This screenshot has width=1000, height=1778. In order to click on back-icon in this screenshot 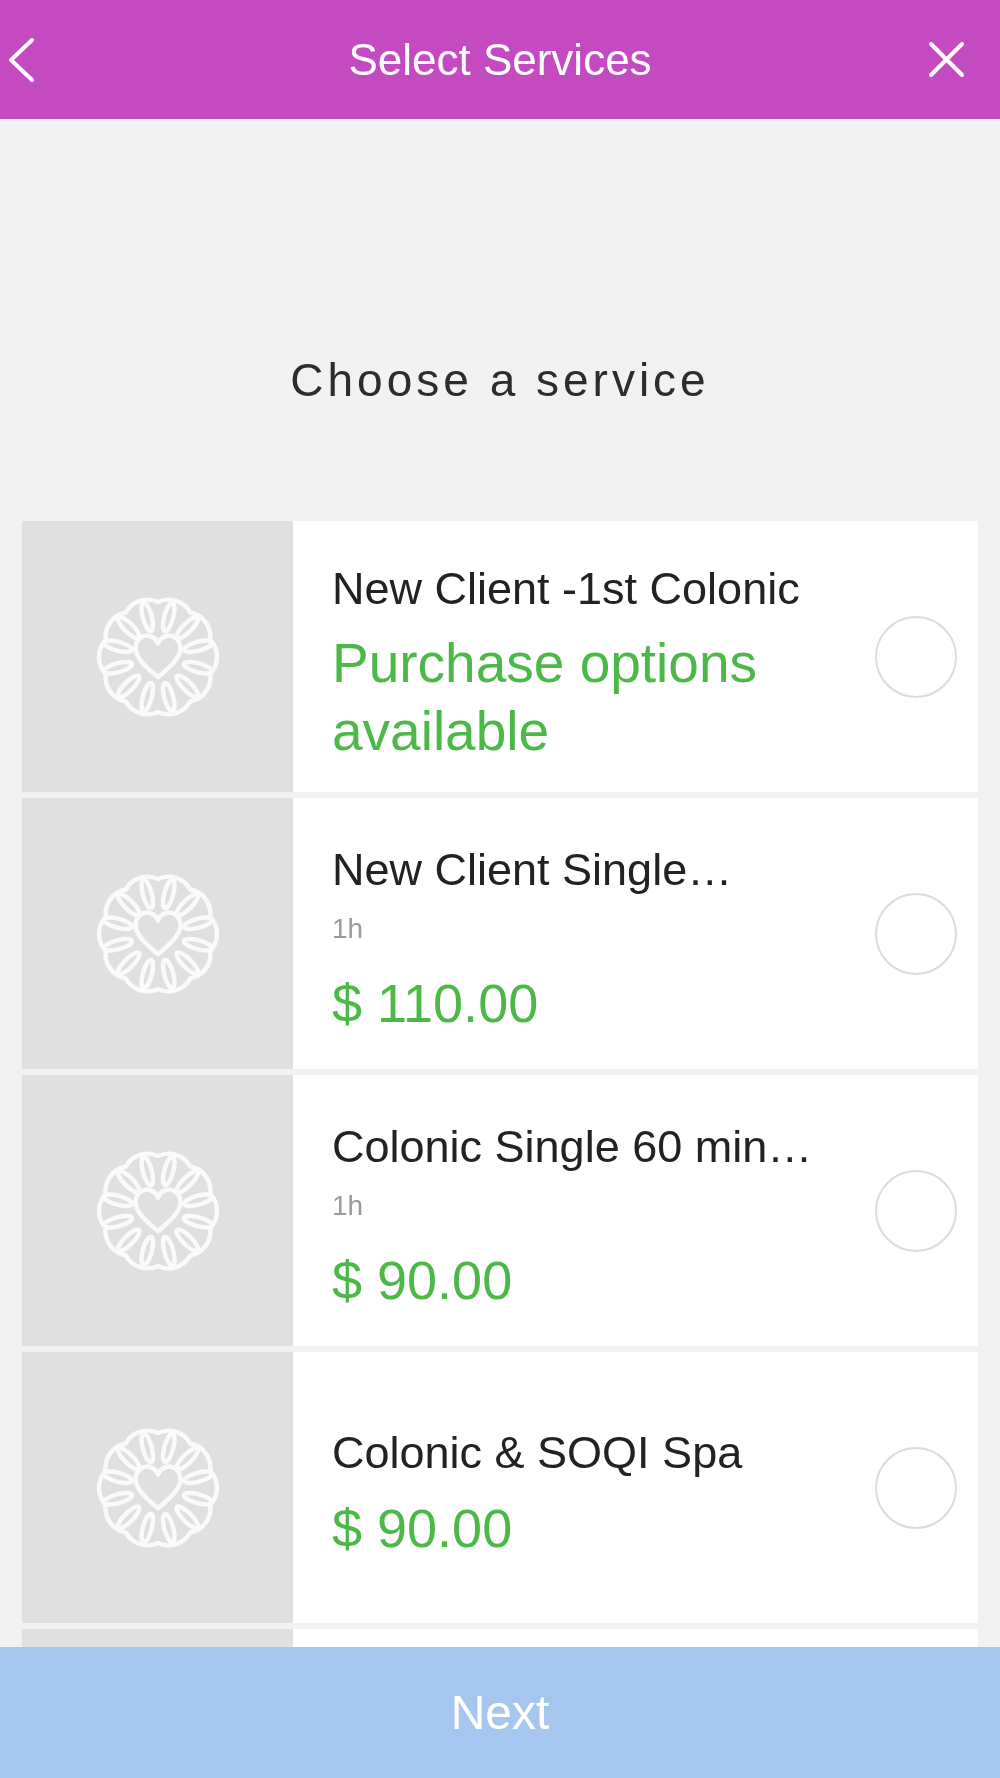, I will do `click(21, 59)`.